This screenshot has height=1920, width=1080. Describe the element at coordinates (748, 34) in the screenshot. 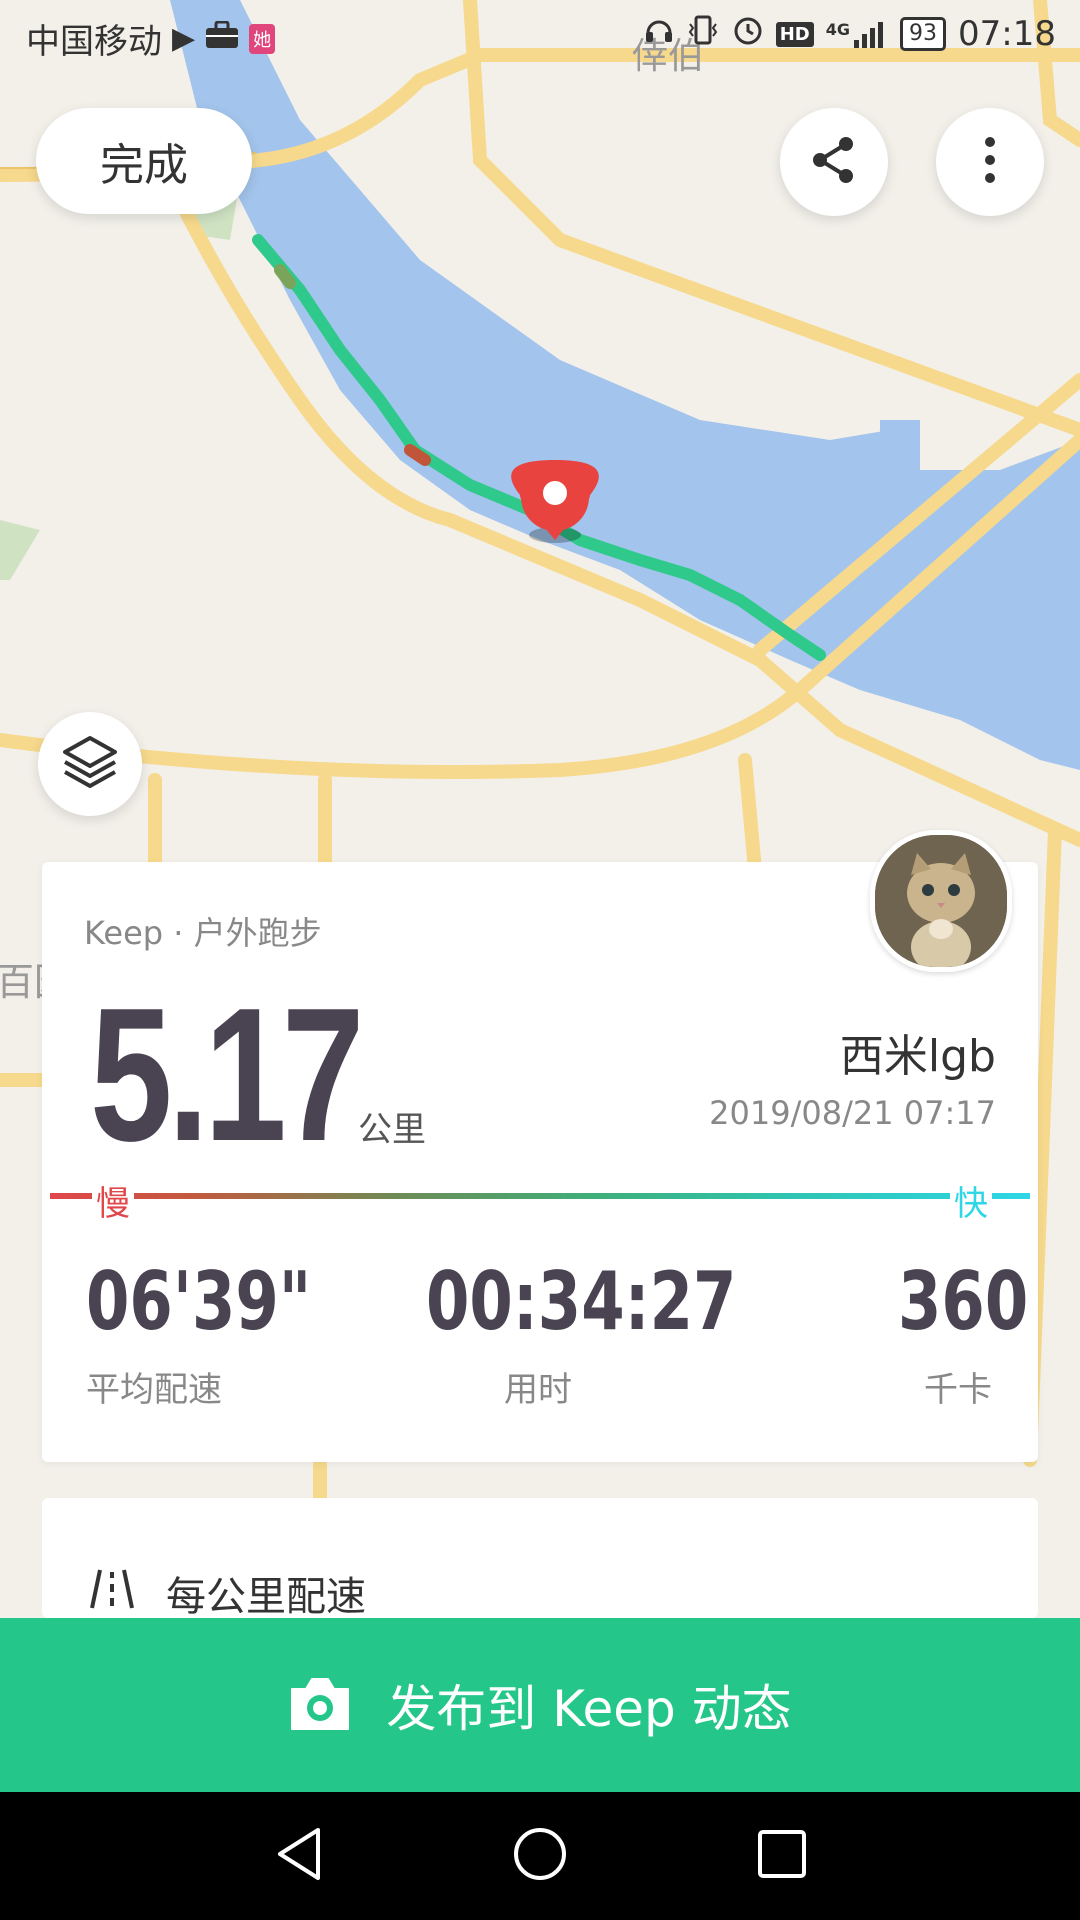

I see `alarm-icon` at that location.